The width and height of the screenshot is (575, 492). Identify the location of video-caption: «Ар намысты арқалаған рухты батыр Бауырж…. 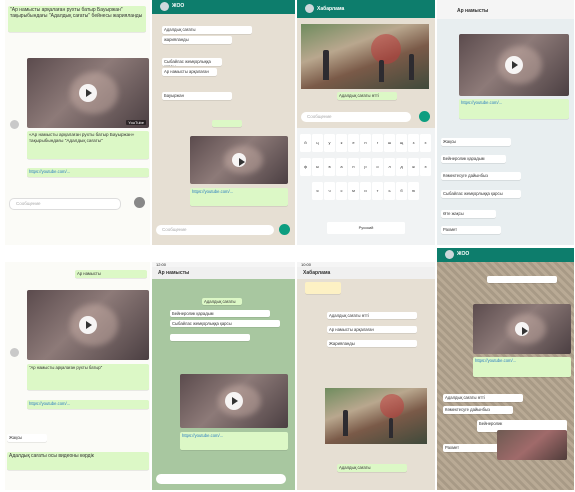
(88, 145).